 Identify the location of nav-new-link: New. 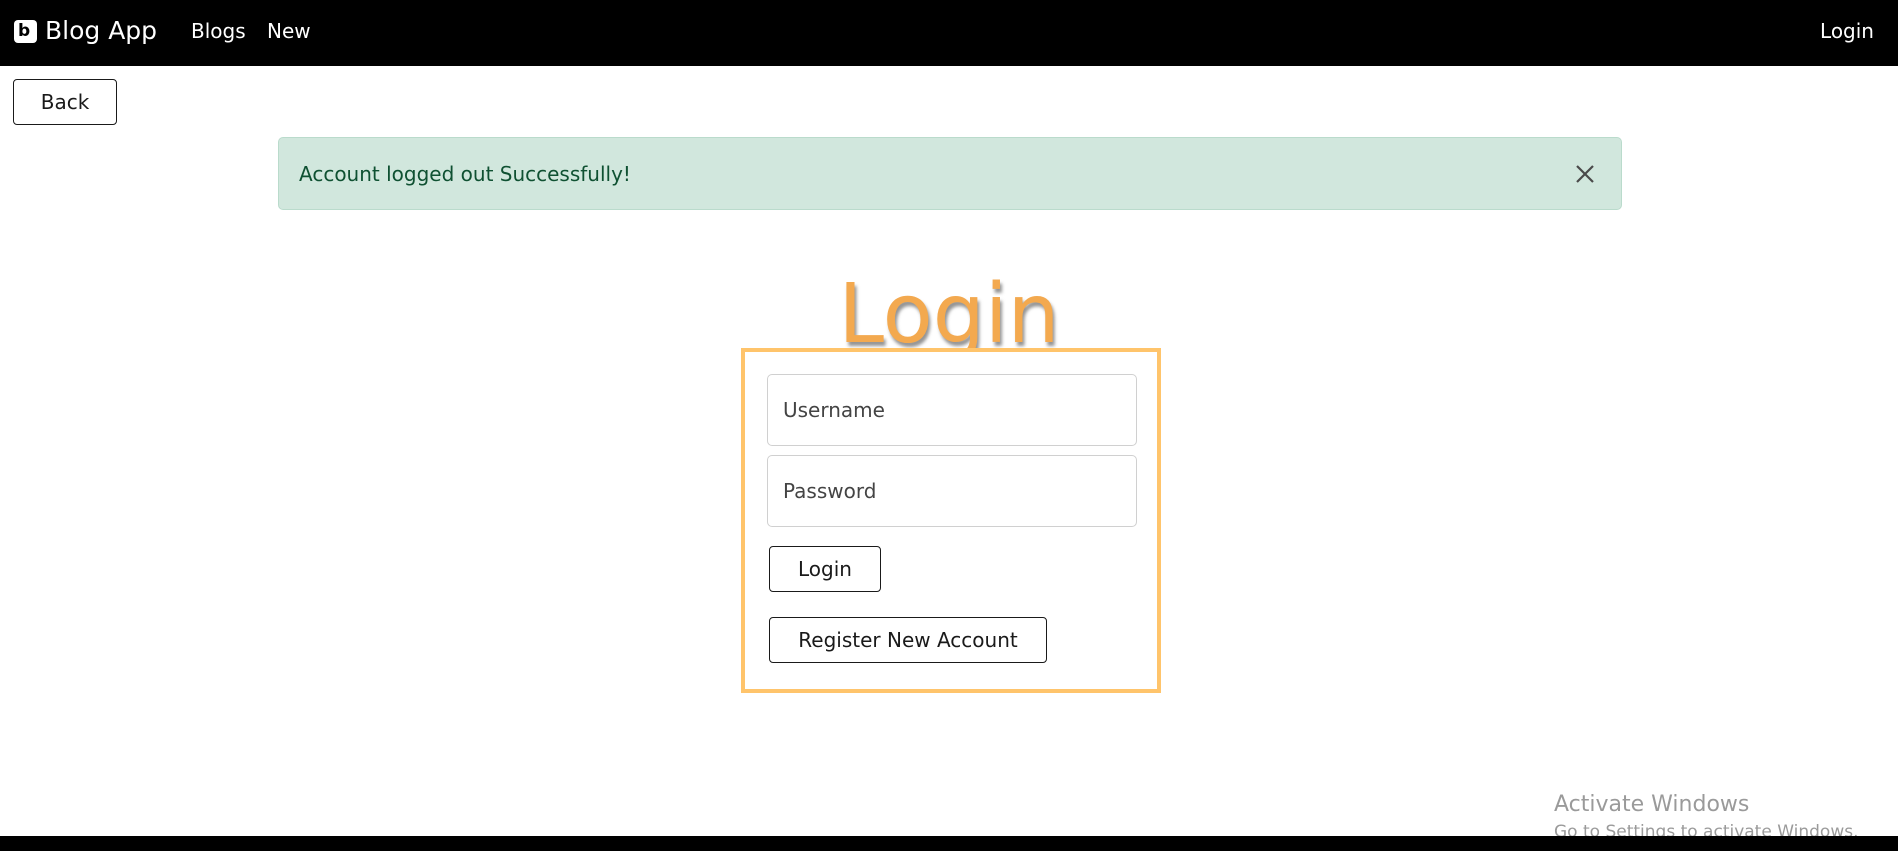
(289, 31).